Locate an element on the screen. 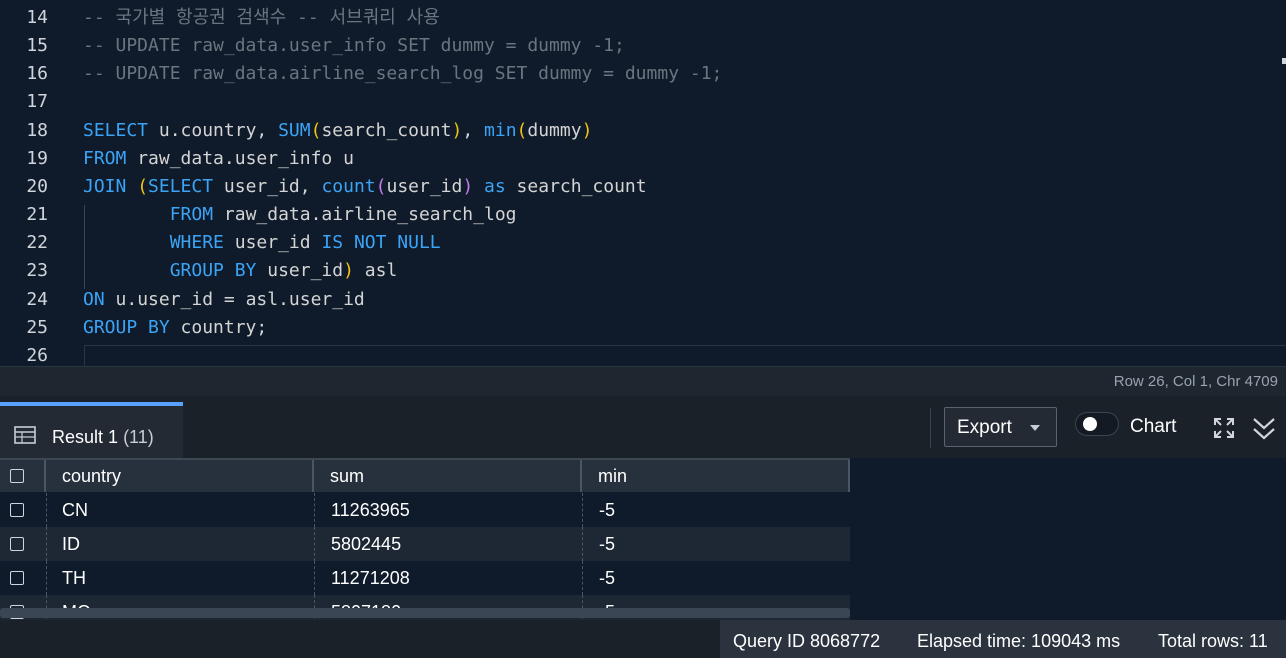  line-number: 26 is located at coordinates (37, 355).